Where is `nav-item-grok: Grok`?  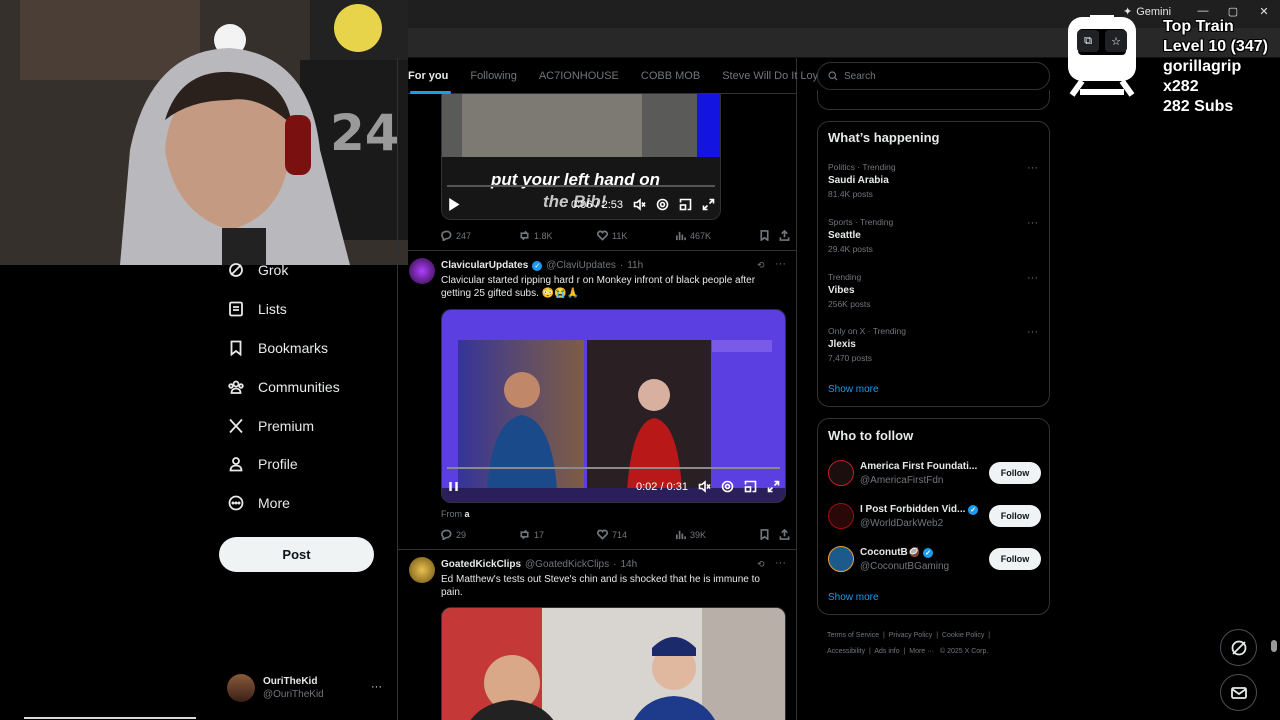 nav-item-grok: Grok is located at coordinates (258, 270).